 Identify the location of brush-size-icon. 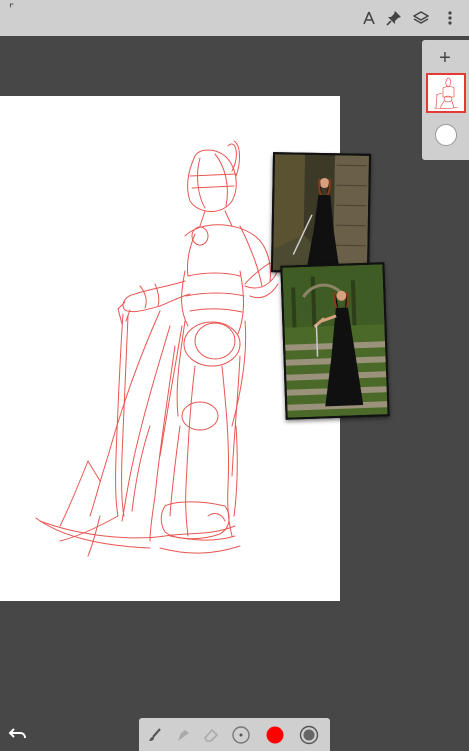
(241, 735).